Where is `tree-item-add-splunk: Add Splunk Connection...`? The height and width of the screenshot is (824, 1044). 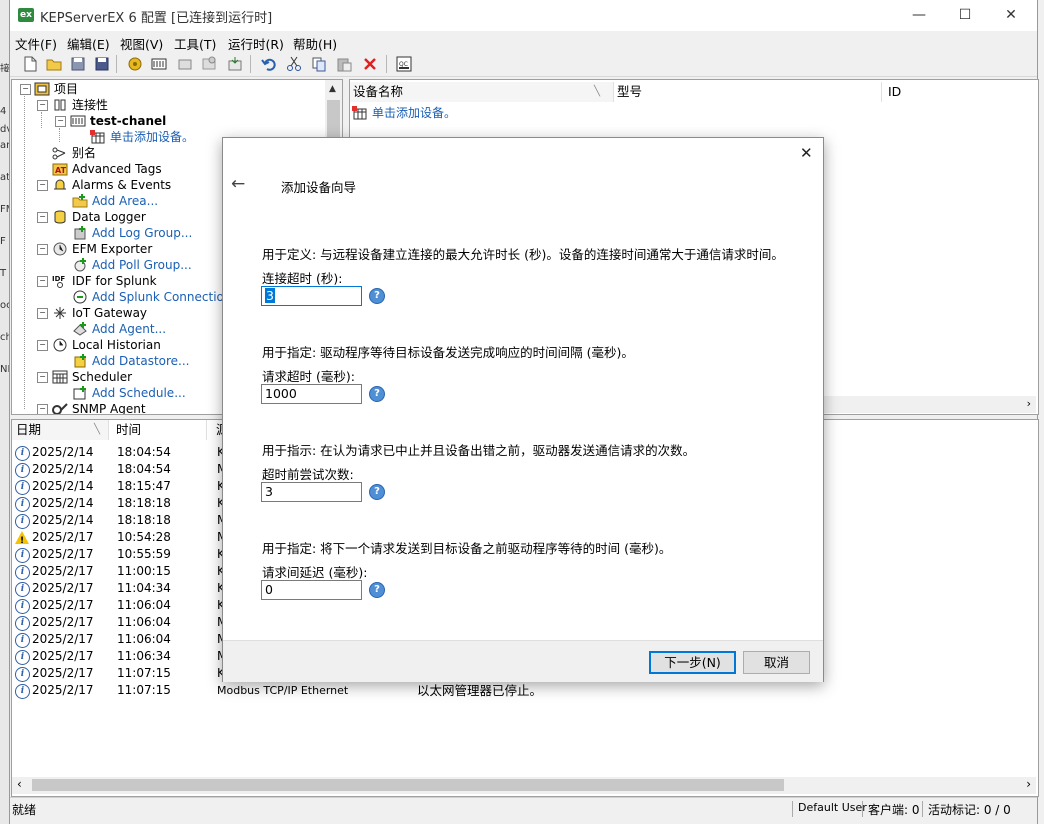 tree-item-add-splunk: Add Splunk Connection... is located at coordinates (157, 297).